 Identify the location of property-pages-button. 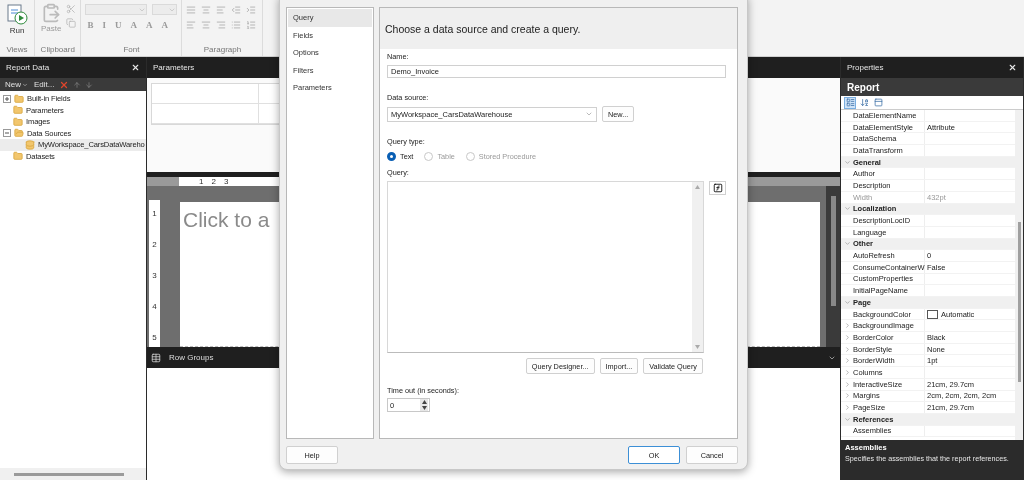
(878, 102).